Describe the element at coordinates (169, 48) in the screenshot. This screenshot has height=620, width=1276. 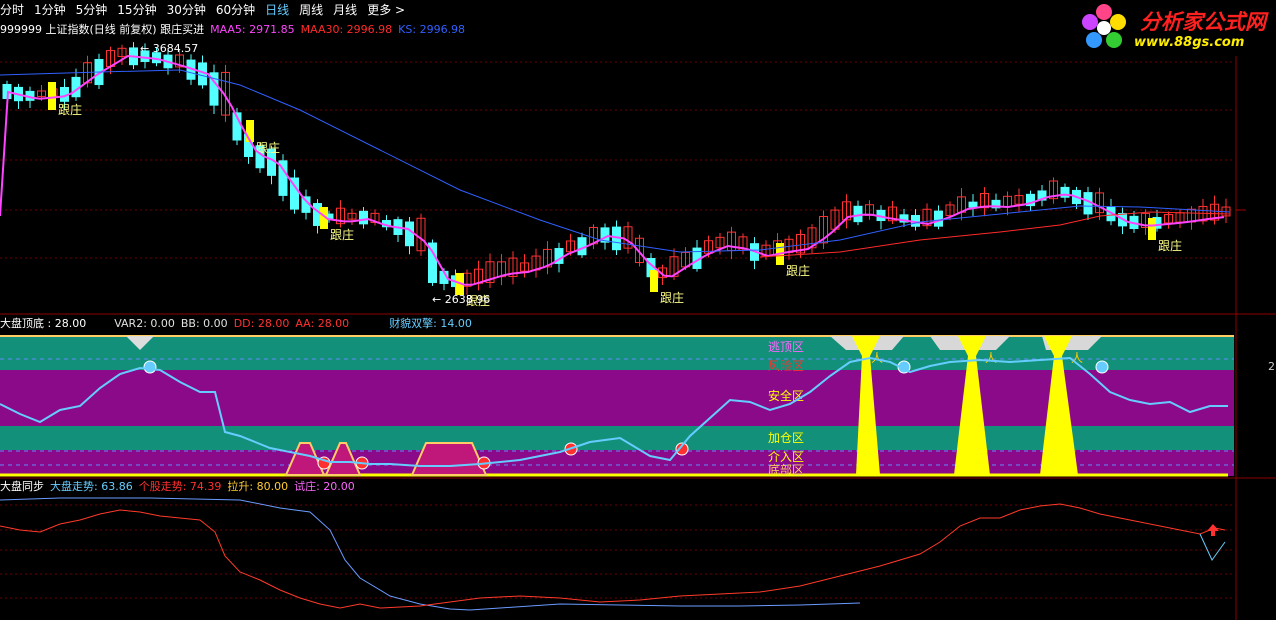
I see `high-label: ← 3684.57` at that location.